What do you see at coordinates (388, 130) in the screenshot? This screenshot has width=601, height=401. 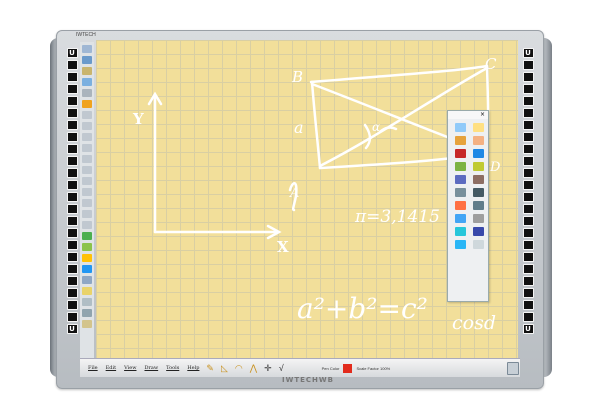 I see `angle-mark` at bounding box center [388, 130].